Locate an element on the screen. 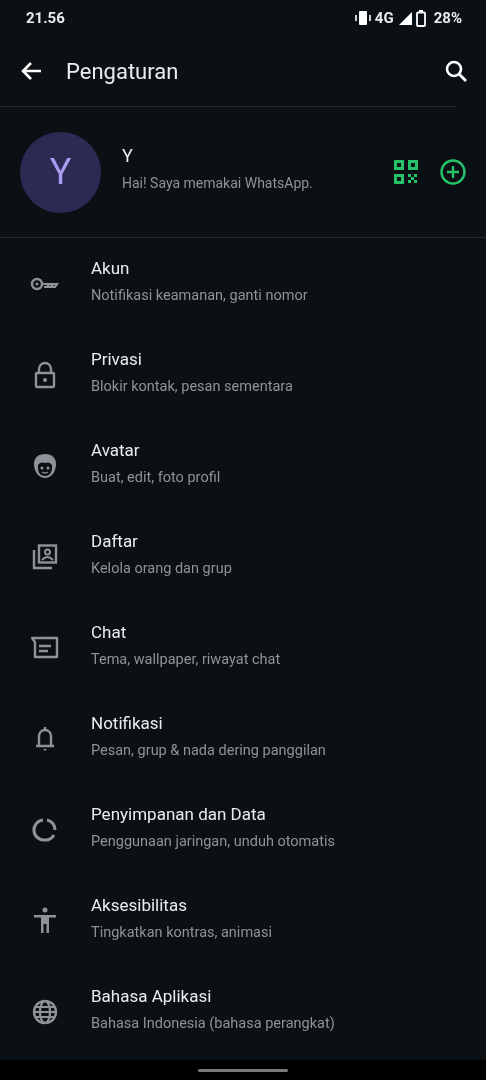  plus-circle-icon is located at coordinates (453, 172).